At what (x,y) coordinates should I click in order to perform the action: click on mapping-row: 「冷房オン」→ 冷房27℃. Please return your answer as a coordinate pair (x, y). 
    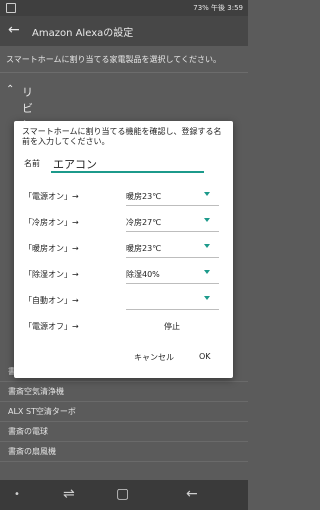
    Looking at the image, I should click on (123, 223).